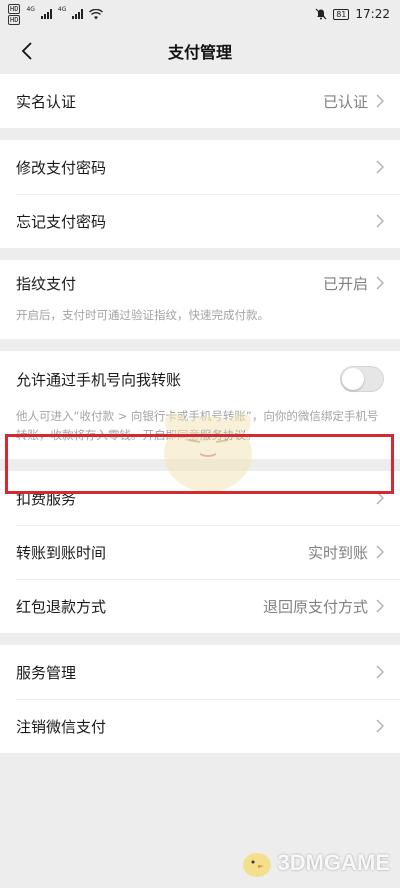 This screenshot has height=888, width=400. Describe the element at coordinates (46, 283) in the screenshot. I see `fingerprint-label: 指纹支付` at that location.